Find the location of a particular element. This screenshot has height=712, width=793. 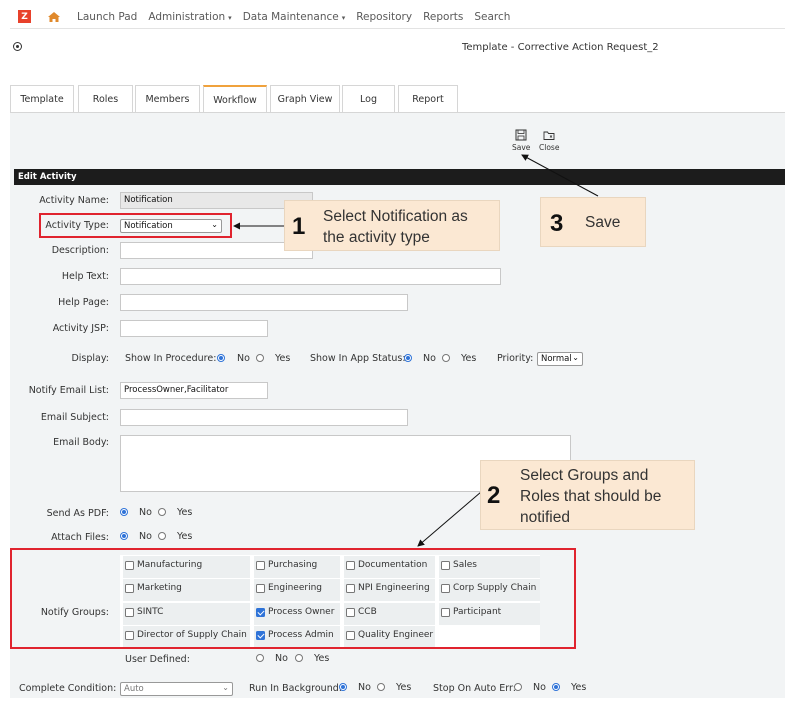

complete-condition-value: Auto is located at coordinates (134, 689).